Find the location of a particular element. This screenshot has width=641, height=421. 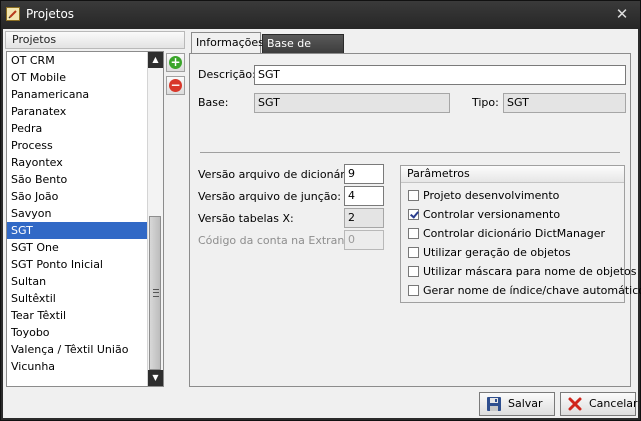

list-scrollbar: ▲ ▼ is located at coordinates (155, 219).